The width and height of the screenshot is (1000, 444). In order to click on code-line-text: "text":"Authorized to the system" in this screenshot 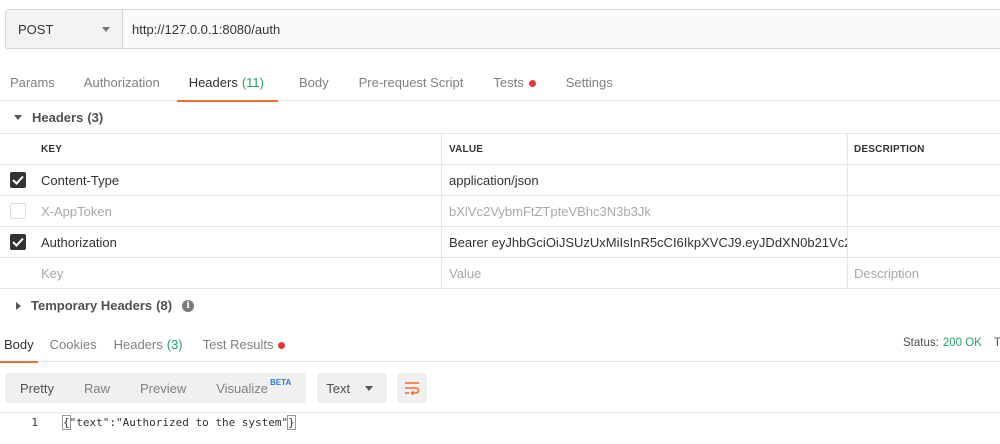, I will do `click(179, 422)`.